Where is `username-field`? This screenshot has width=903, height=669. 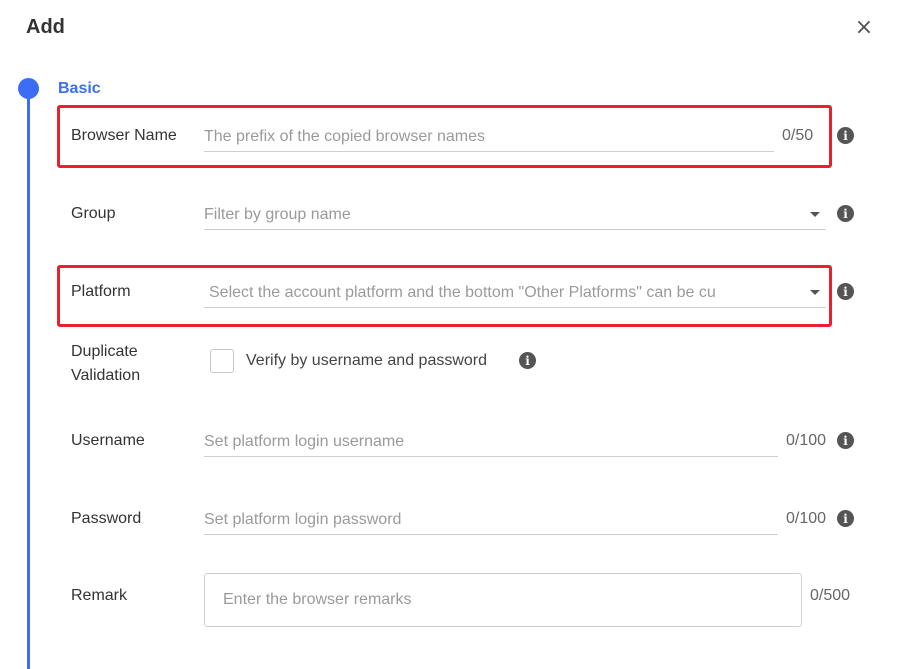 username-field is located at coordinates (491, 442).